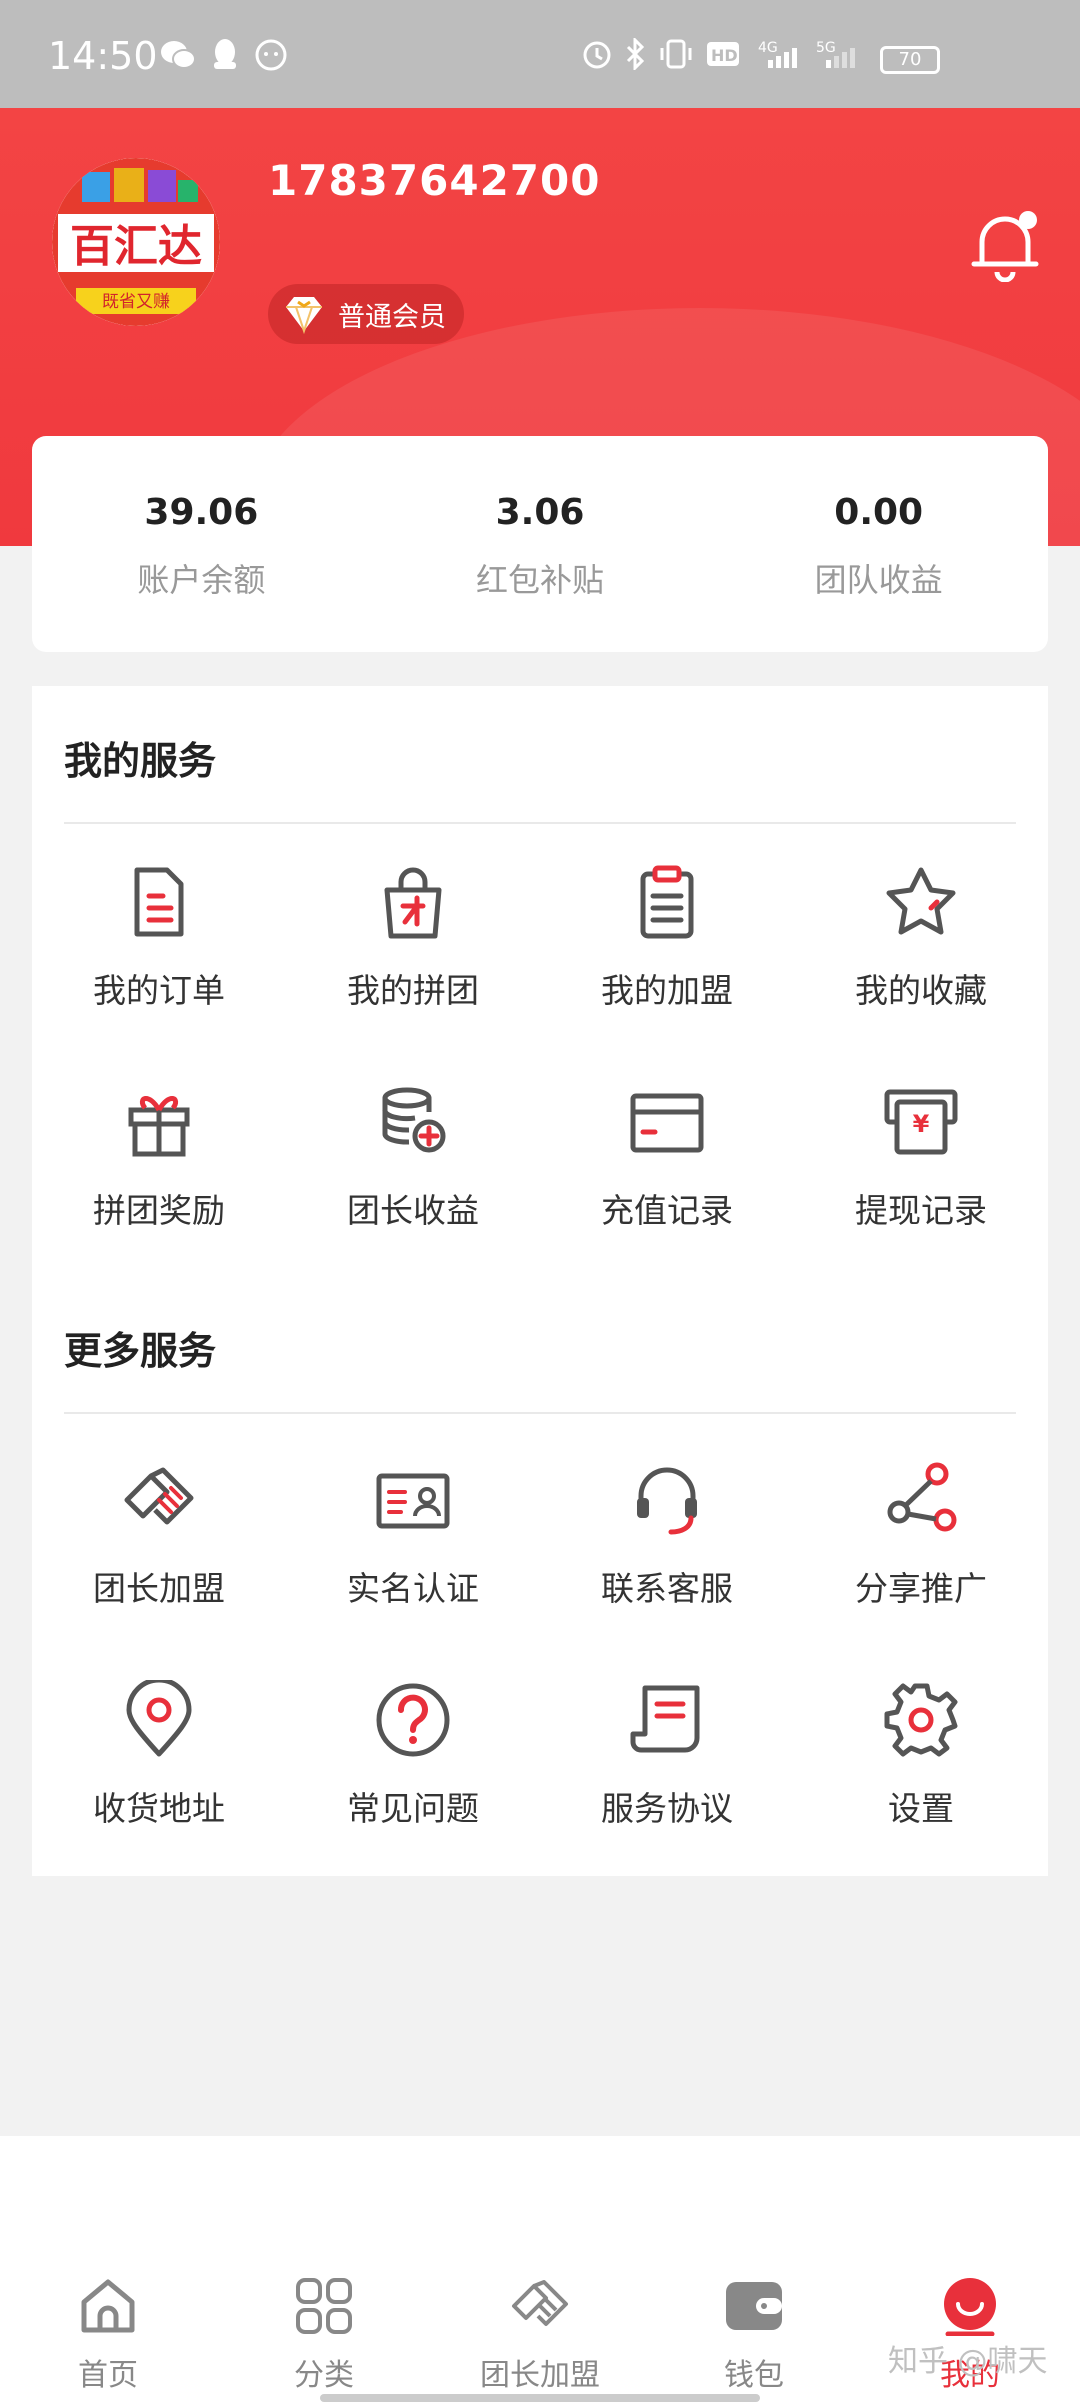  Describe the element at coordinates (970, 2307) in the screenshot. I see `profile-icon` at that location.